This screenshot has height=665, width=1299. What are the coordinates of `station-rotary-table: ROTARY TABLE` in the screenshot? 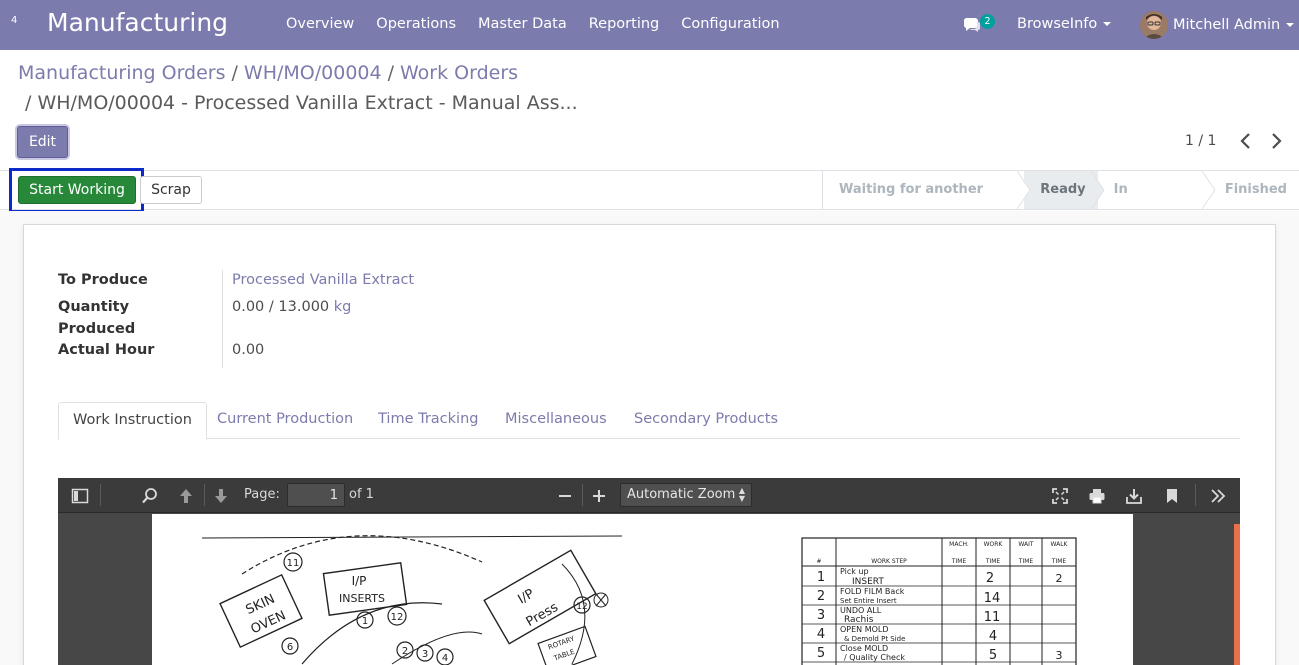 It's located at (567, 645).